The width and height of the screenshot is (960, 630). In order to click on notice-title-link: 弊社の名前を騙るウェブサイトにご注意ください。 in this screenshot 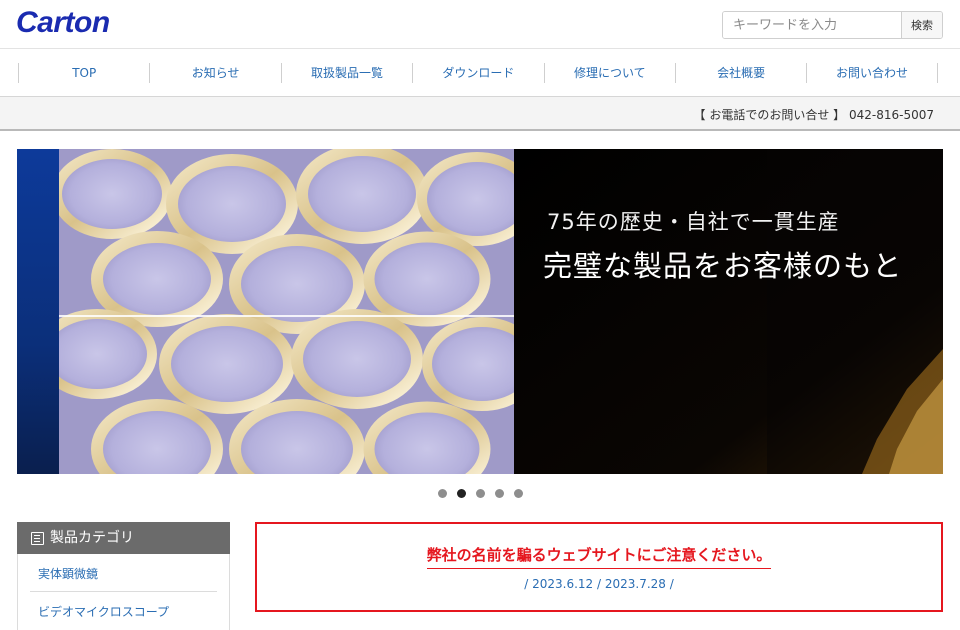, I will do `click(599, 556)`.